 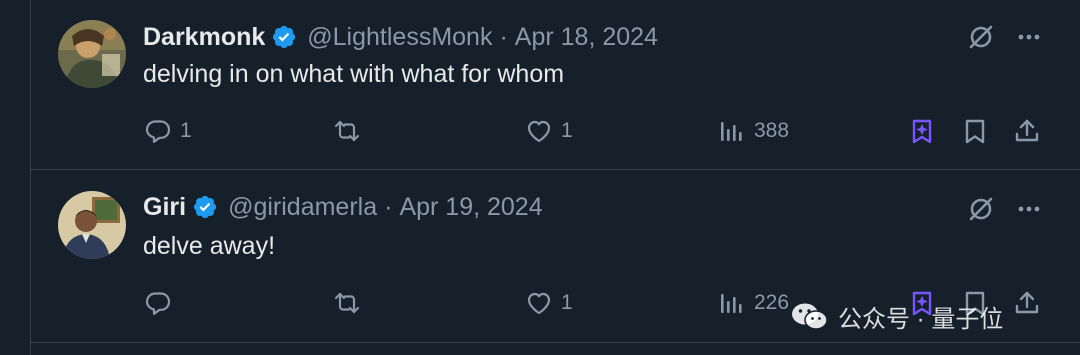 I want to click on views-button: 388, so click(x=753, y=131).